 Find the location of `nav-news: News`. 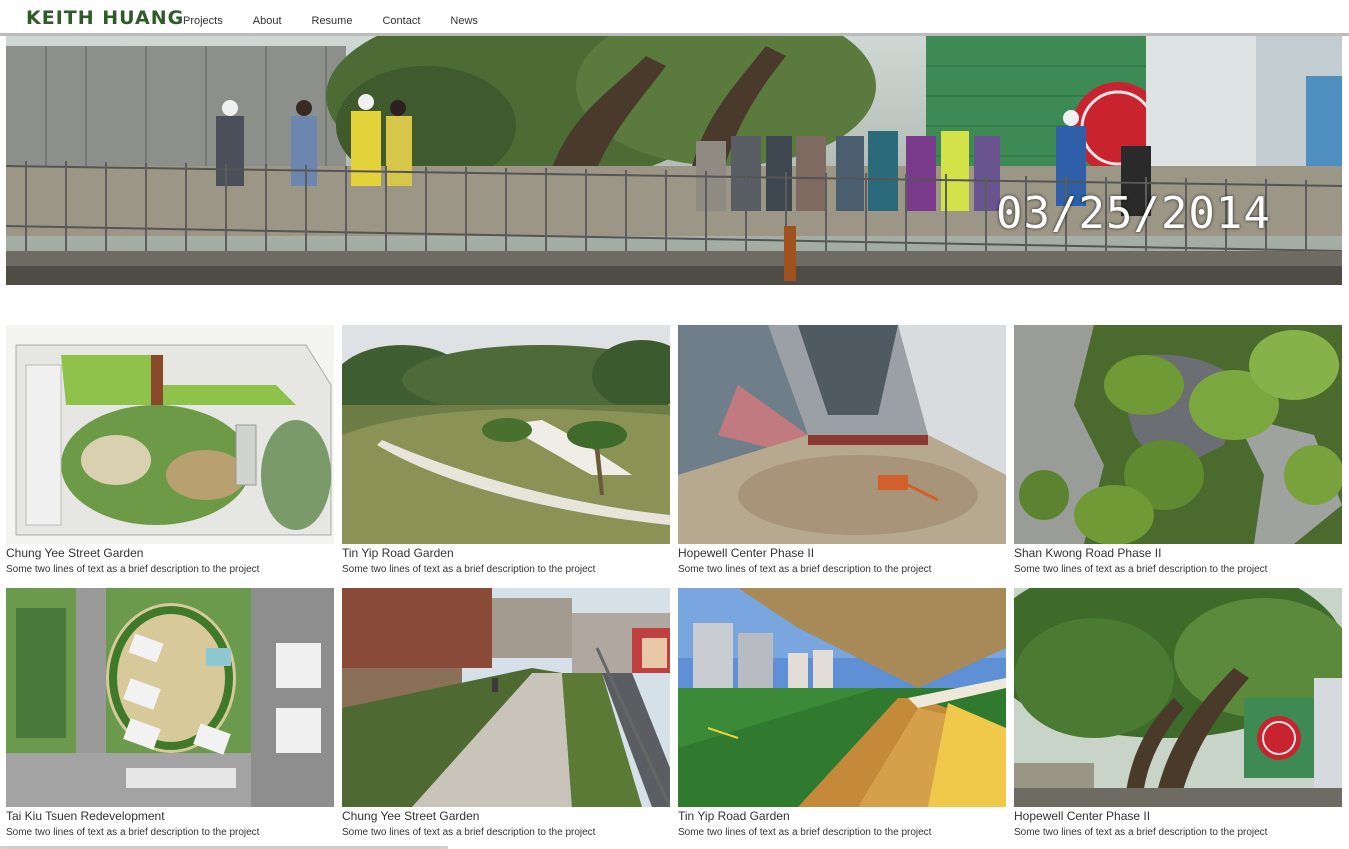

nav-news: News is located at coordinates (464, 21).